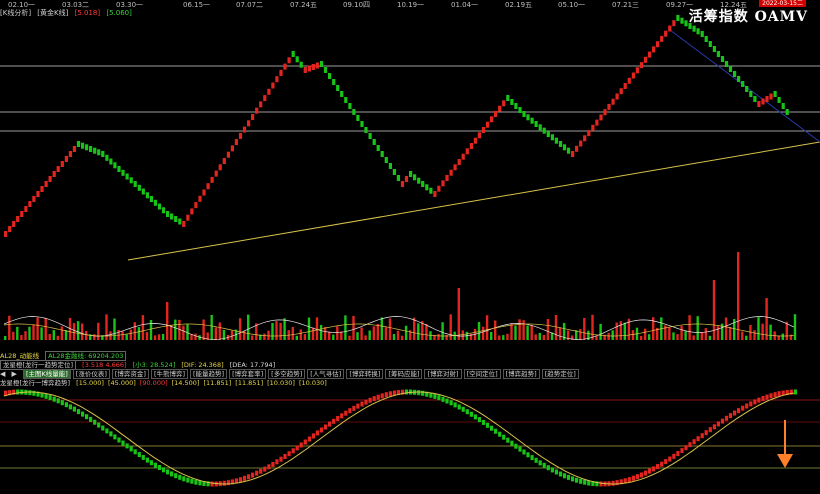 The width and height of the screenshot is (820, 494). I want to click on tab-prev-arrow: ◀, so click(2, 374).